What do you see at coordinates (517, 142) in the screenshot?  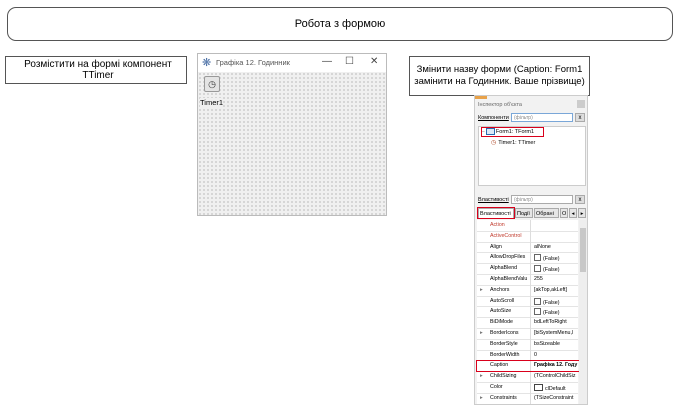 I see `tree-item-timer1-label: Timer1: TTimer` at bounding box center [517, 142].